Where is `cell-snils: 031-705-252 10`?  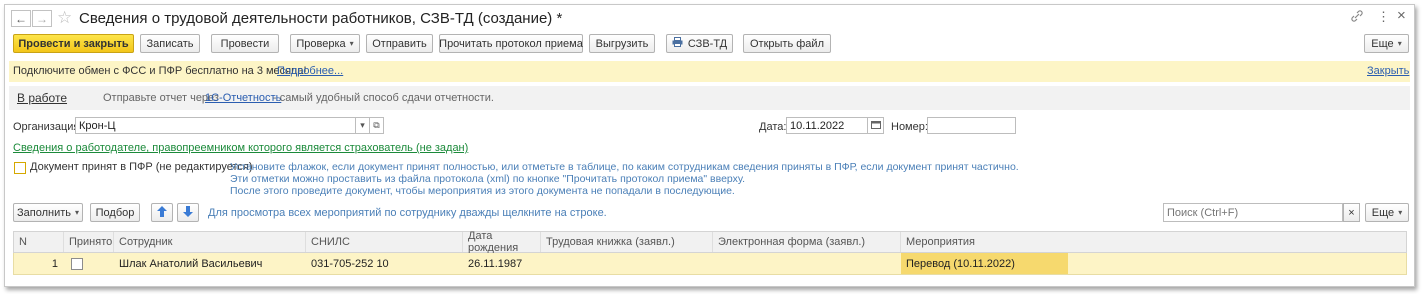
cell-snils: 031-705-252 10 is located at coordinates (350, 263).